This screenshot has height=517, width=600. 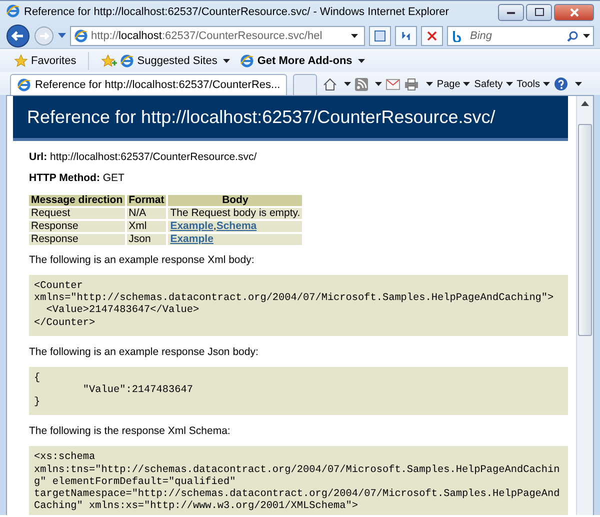 What do you see at coordinates (146, 239) in the screenshot?
I see `table-cell: Json` at bounding box center [146, 239].